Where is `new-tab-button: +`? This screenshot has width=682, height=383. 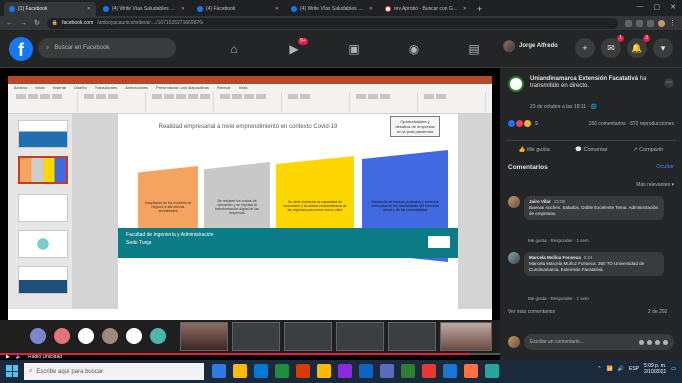 new-tab-button: + is located at coordinates (479, 9).